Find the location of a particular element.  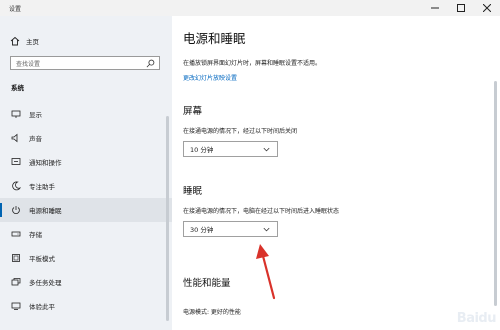

speaker-icon is located at coordinates (16, 138).